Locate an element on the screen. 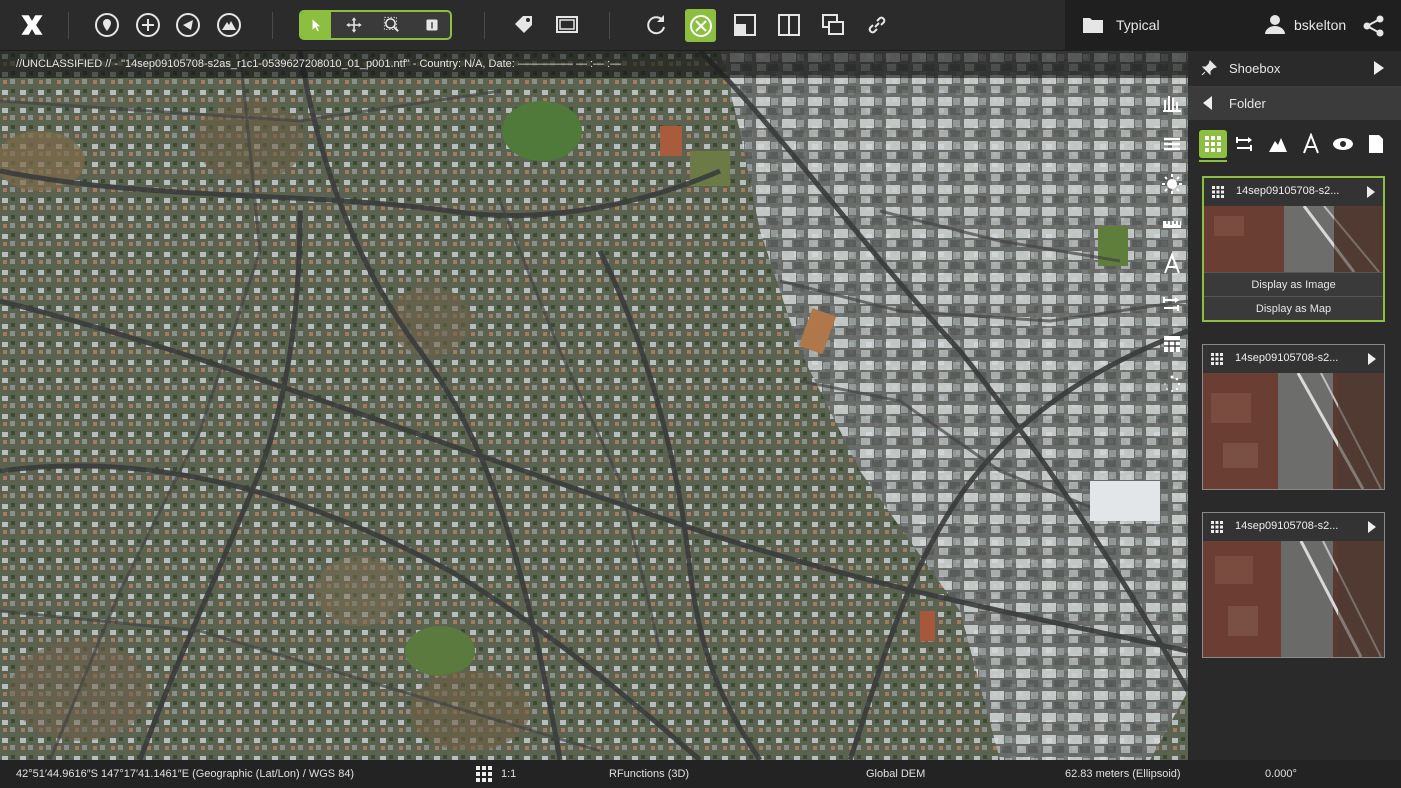 The image size is (1401, 788). pan-icon is located at coordinates (354, 25).